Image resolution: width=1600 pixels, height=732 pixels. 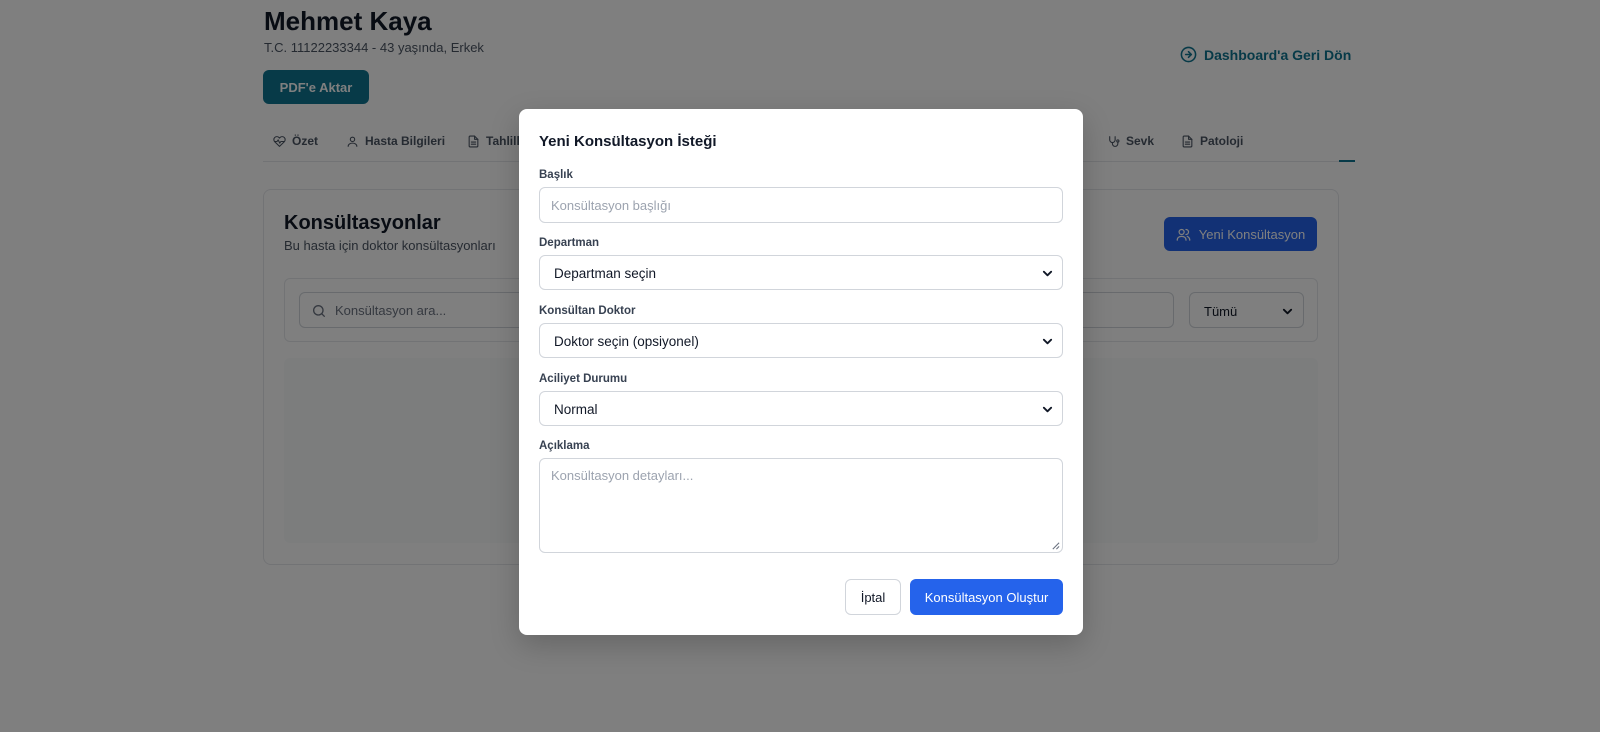 What do you see at coordinates (801, 340) in the screenshot?
I see `doctor-select: Doktor seçin (opsiyonel)` at bounding box center [801, 340].